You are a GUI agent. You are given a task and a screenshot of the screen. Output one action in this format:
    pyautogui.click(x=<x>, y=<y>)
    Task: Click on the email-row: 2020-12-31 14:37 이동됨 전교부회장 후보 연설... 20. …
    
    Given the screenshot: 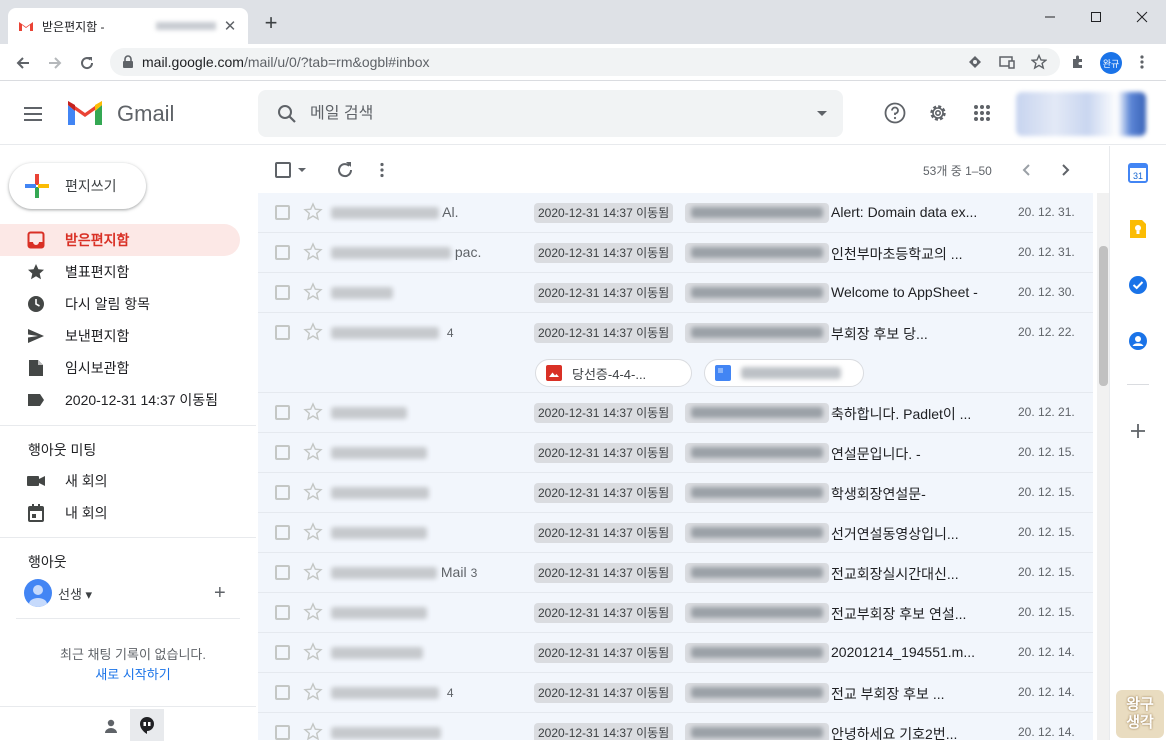 What is the action you would take?
    pyautogui.click(x=675, y=613)
    